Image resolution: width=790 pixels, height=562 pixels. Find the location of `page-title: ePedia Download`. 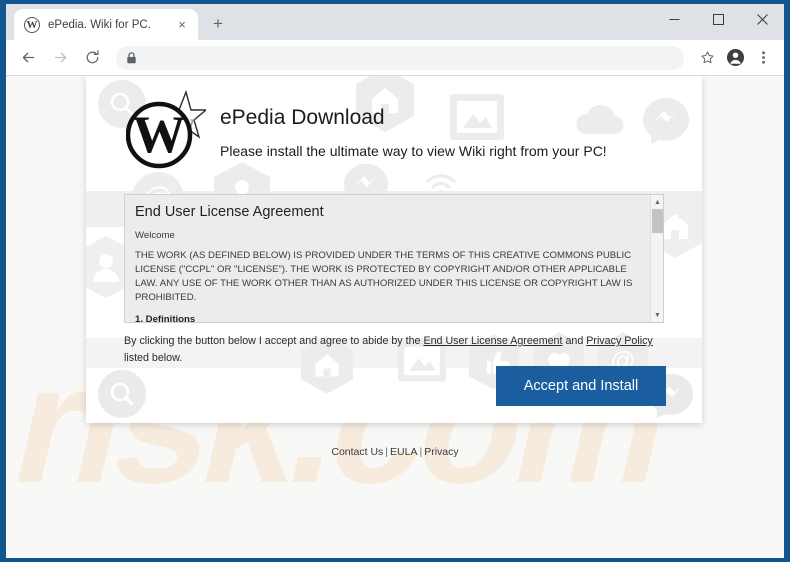

page-title: ePedia Download is located at coordinates (302, 117).